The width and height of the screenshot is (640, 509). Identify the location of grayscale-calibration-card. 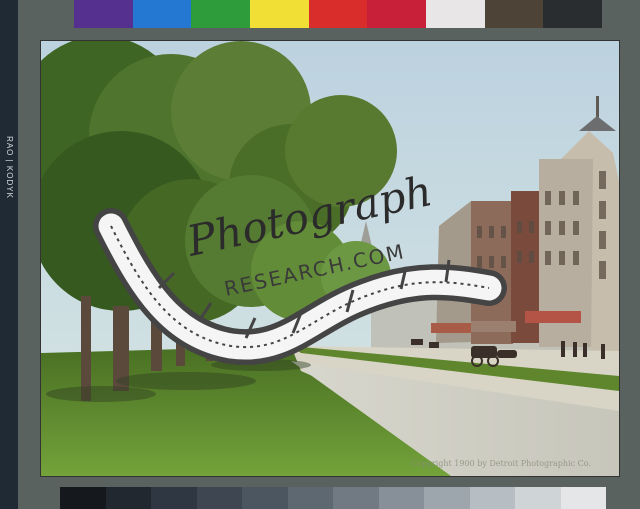
(333, 498).